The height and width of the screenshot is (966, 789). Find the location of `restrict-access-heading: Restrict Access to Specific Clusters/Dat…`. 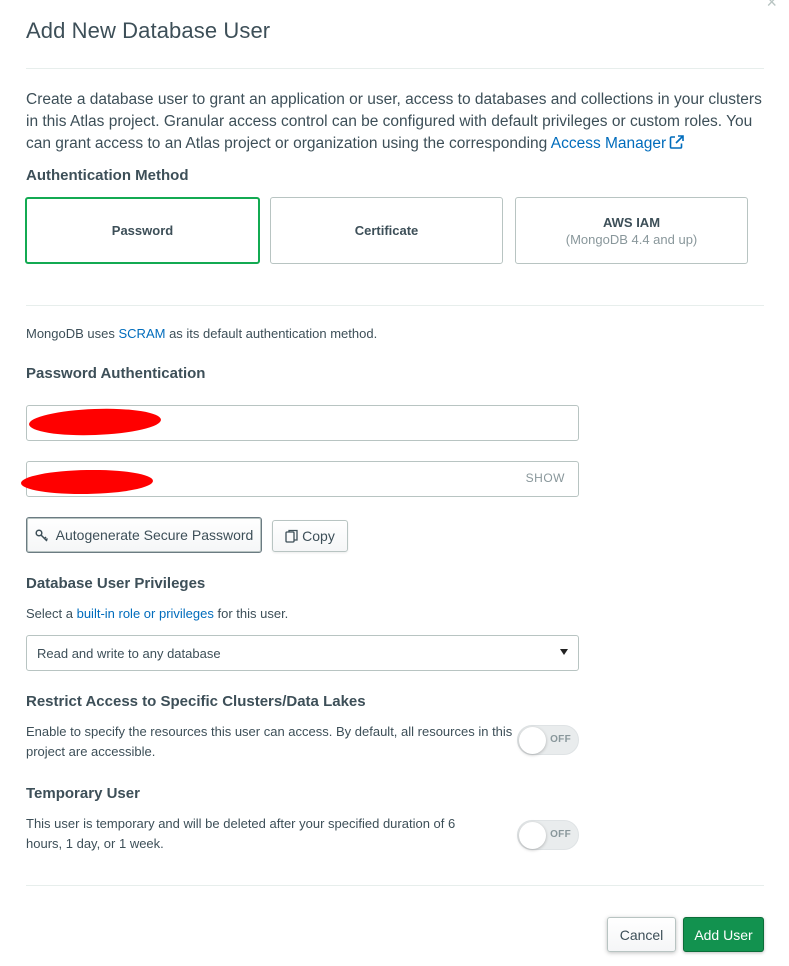

restrict-access-heading: Restrict Access to Specific Clusters/Dat… is located at coordinates (196, 701).